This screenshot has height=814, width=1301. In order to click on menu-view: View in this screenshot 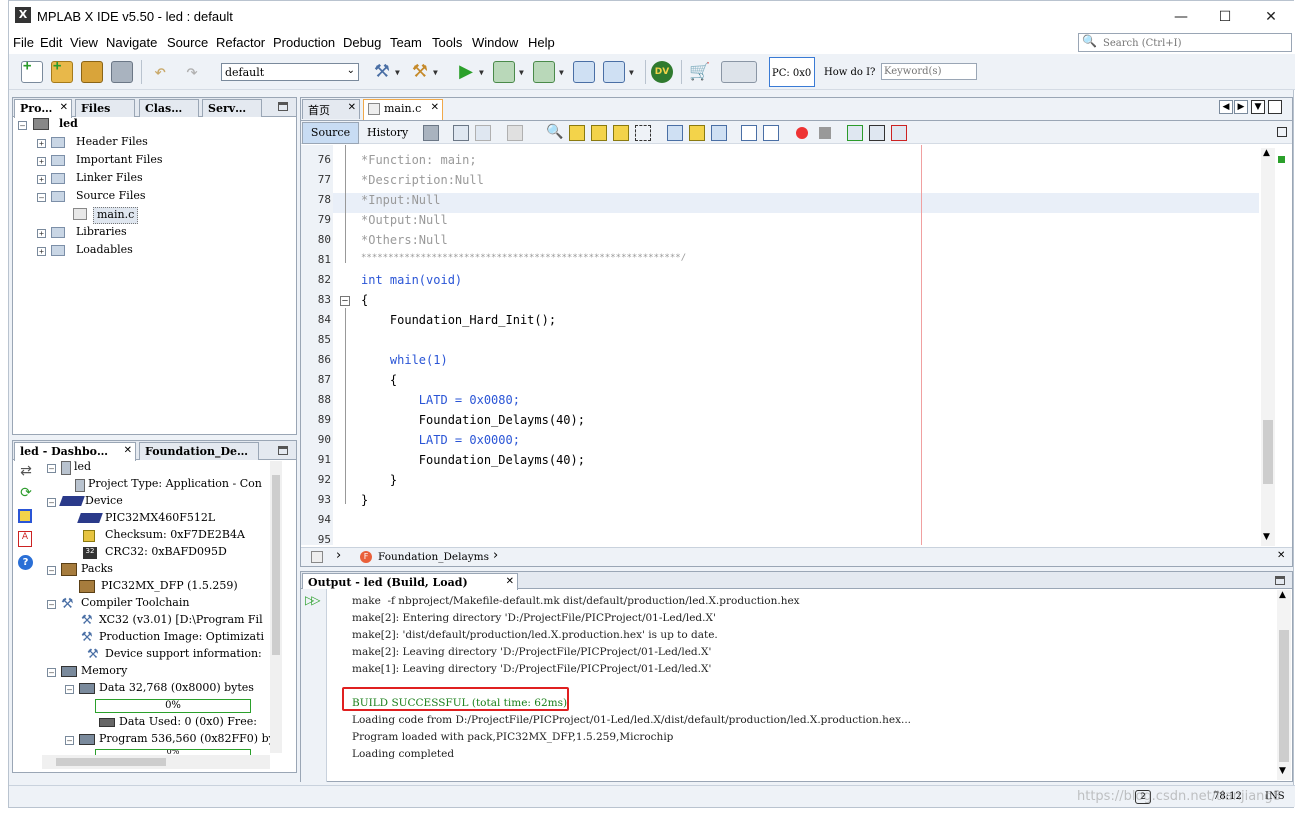, I will do `click(84, 42)`.